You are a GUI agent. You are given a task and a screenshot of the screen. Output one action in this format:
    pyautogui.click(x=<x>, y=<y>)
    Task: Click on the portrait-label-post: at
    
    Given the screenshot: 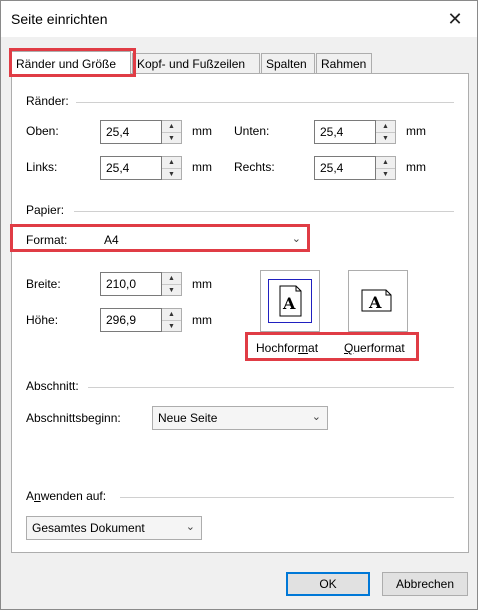 What is the action you would take?
    pyautogui.click(x=313, y=348)
    